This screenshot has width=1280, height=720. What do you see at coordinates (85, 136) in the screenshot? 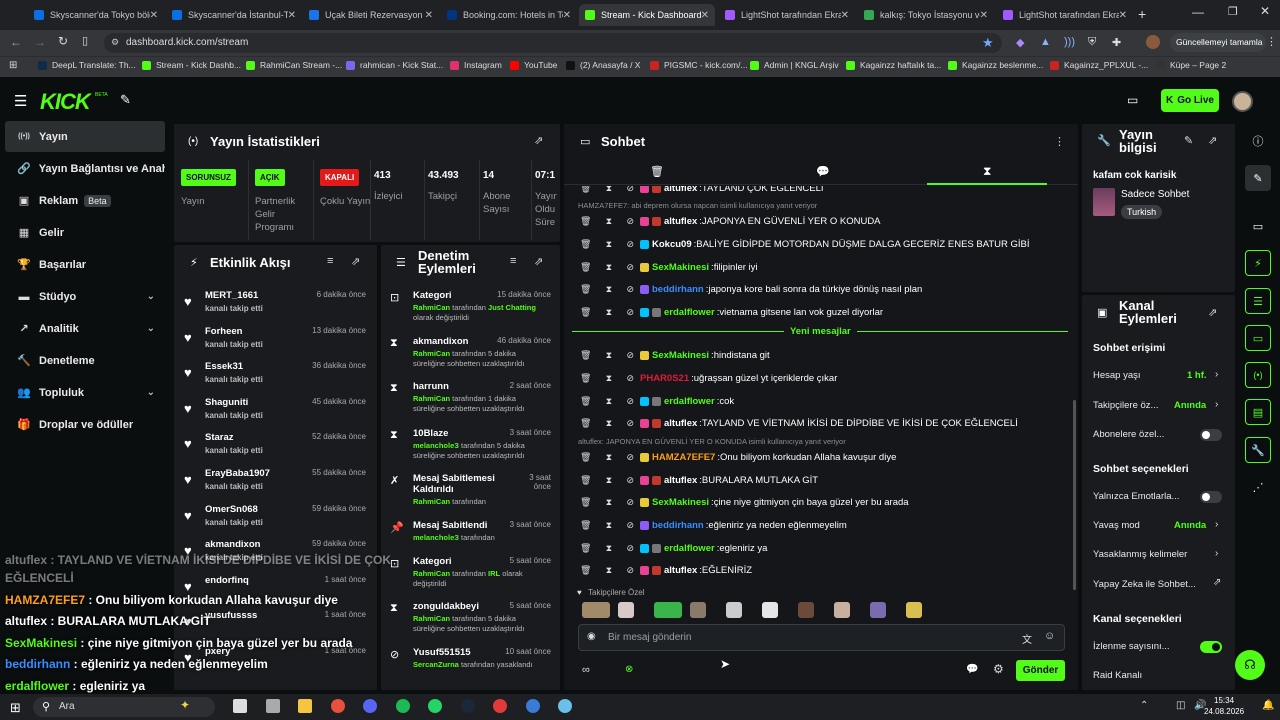
I see `sidebar-item-broadcast: ((•)) Yayın` at bounding box center [85, 136].